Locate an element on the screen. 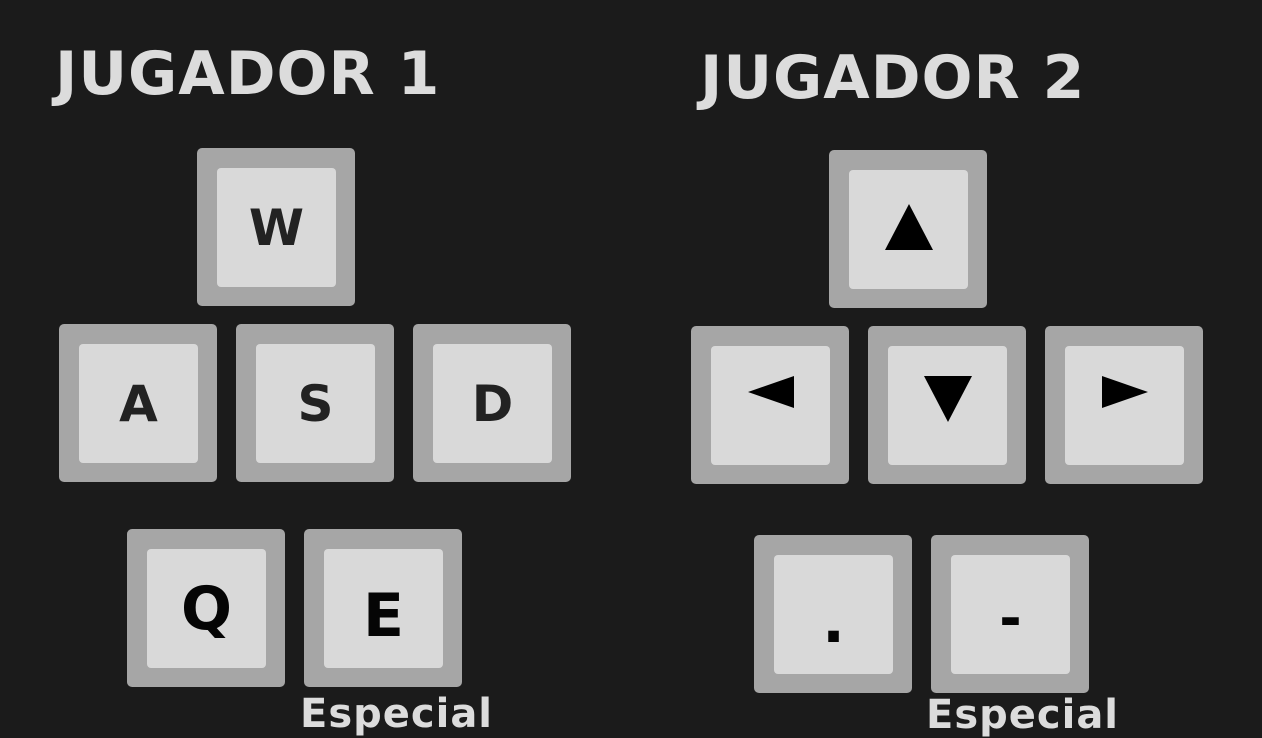 The width and height of the screenshot is (1262, 738). key-arrow-down is located at coordinates (947, 405).